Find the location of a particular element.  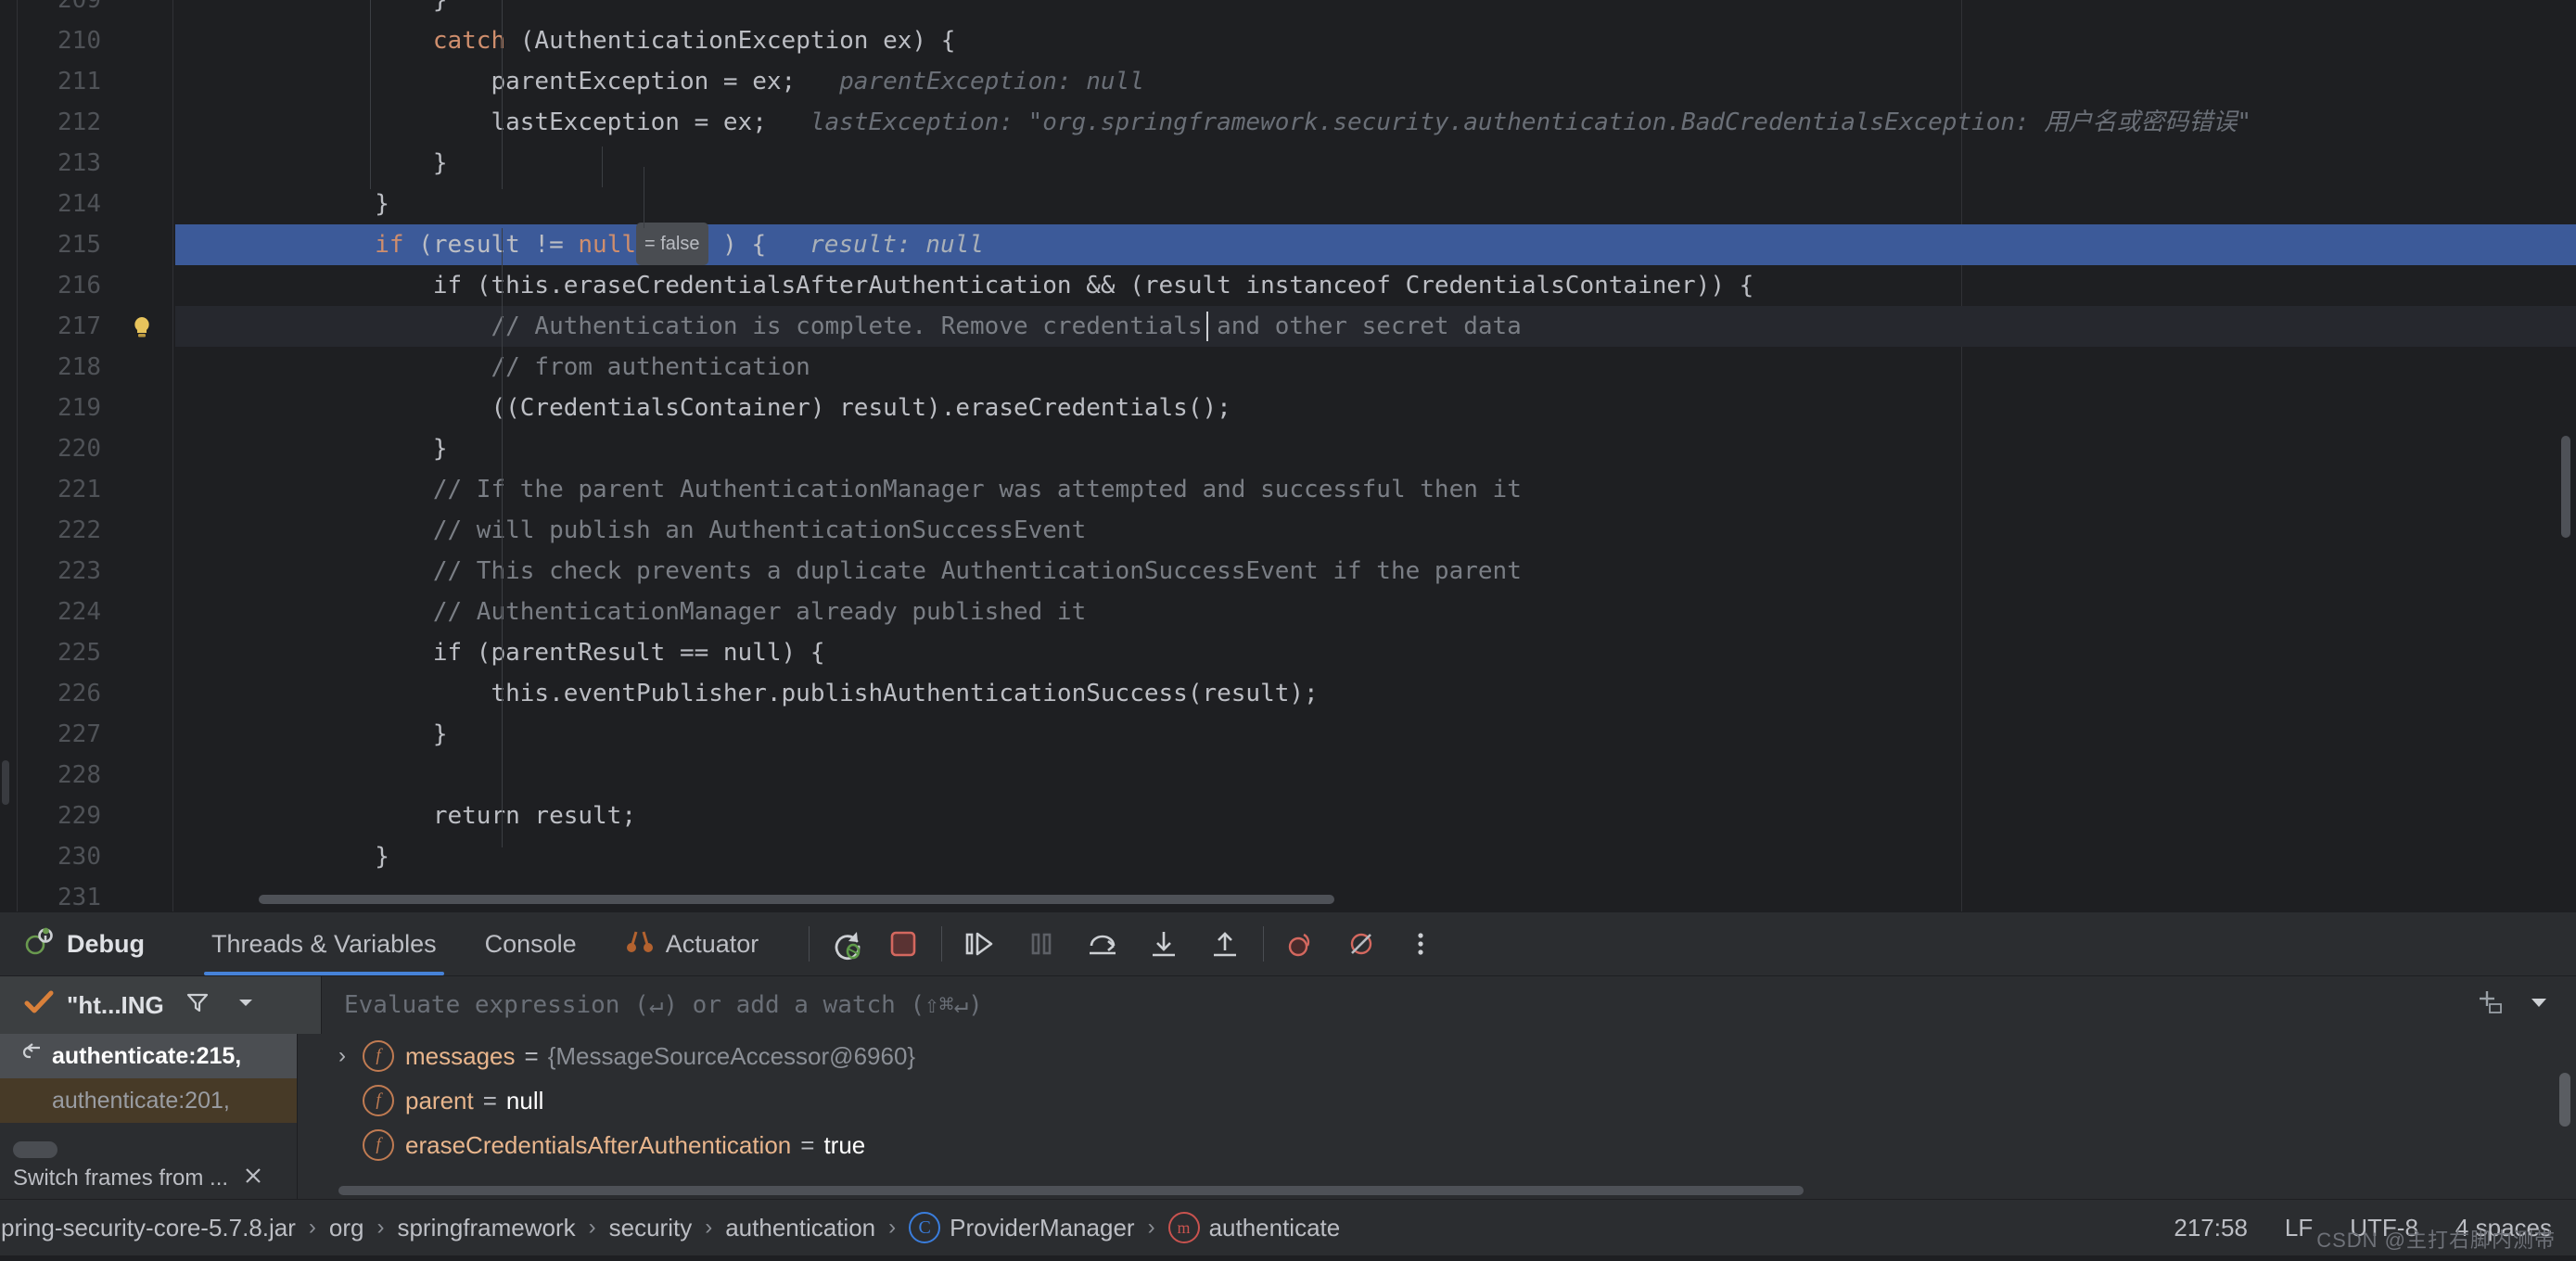

breadcrumb-item: m authenticate is located at coordinates (1254, 1227).